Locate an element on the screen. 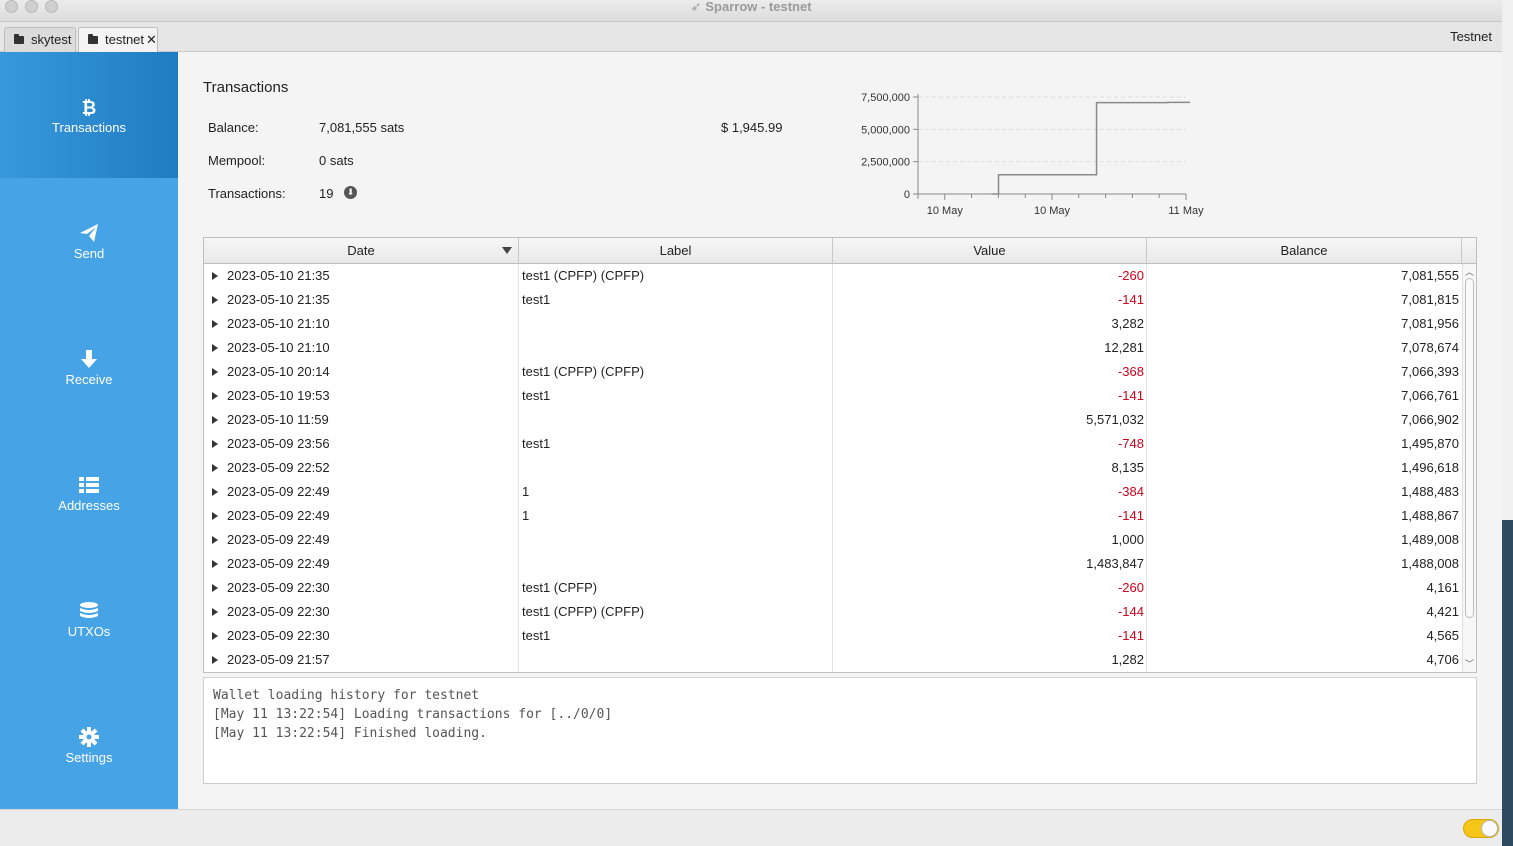 Image resolution: width=1513 pixels, height=846 pixels. close-tab-icon: ✕ is located at coordinates (151, 39).